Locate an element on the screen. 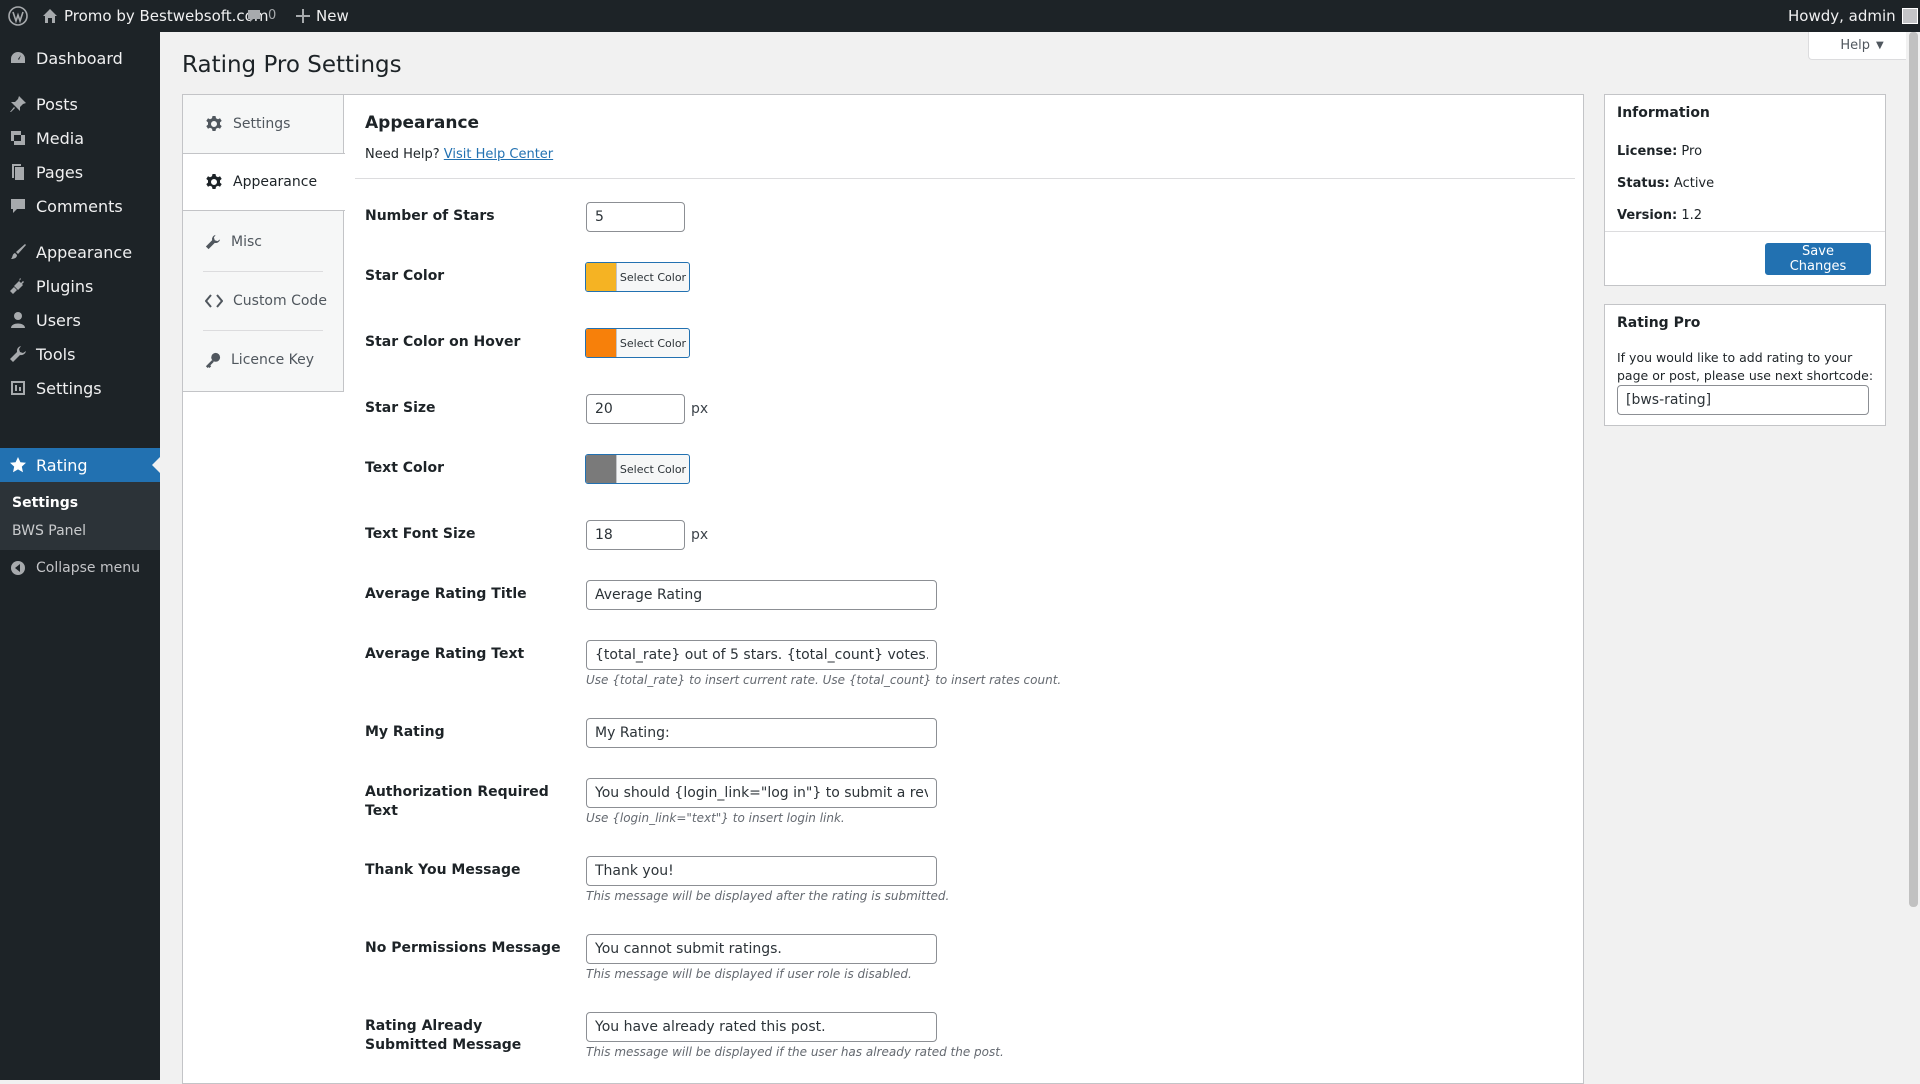  star-color-picker: Select Color is located at coordinates (637, 277).